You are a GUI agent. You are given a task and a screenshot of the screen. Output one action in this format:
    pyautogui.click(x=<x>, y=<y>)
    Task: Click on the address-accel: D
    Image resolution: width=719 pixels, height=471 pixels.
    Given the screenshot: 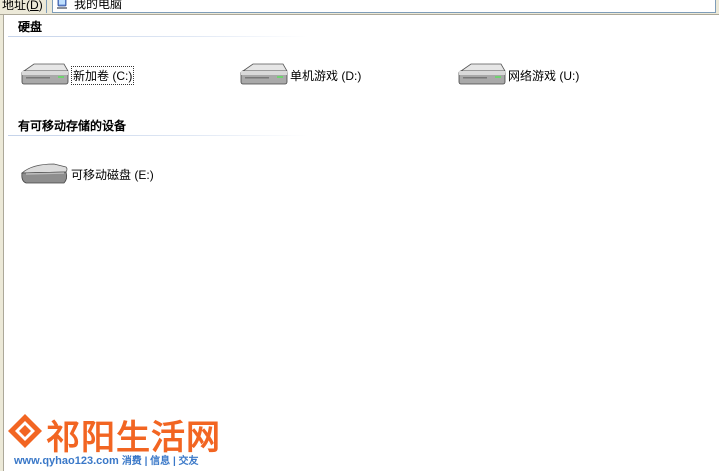 What is the action you would take?
    pyautogui.click(x=34, y=6)
    